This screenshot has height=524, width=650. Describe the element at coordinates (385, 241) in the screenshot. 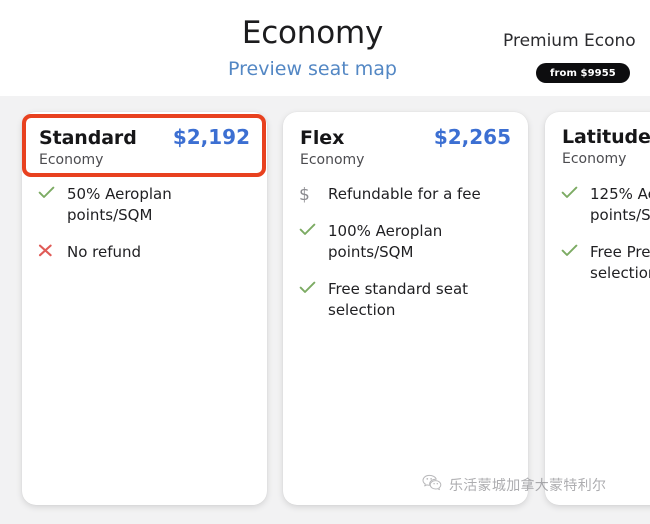

I see `feature-text: 100% Aeroplan points/SQM` at that location.